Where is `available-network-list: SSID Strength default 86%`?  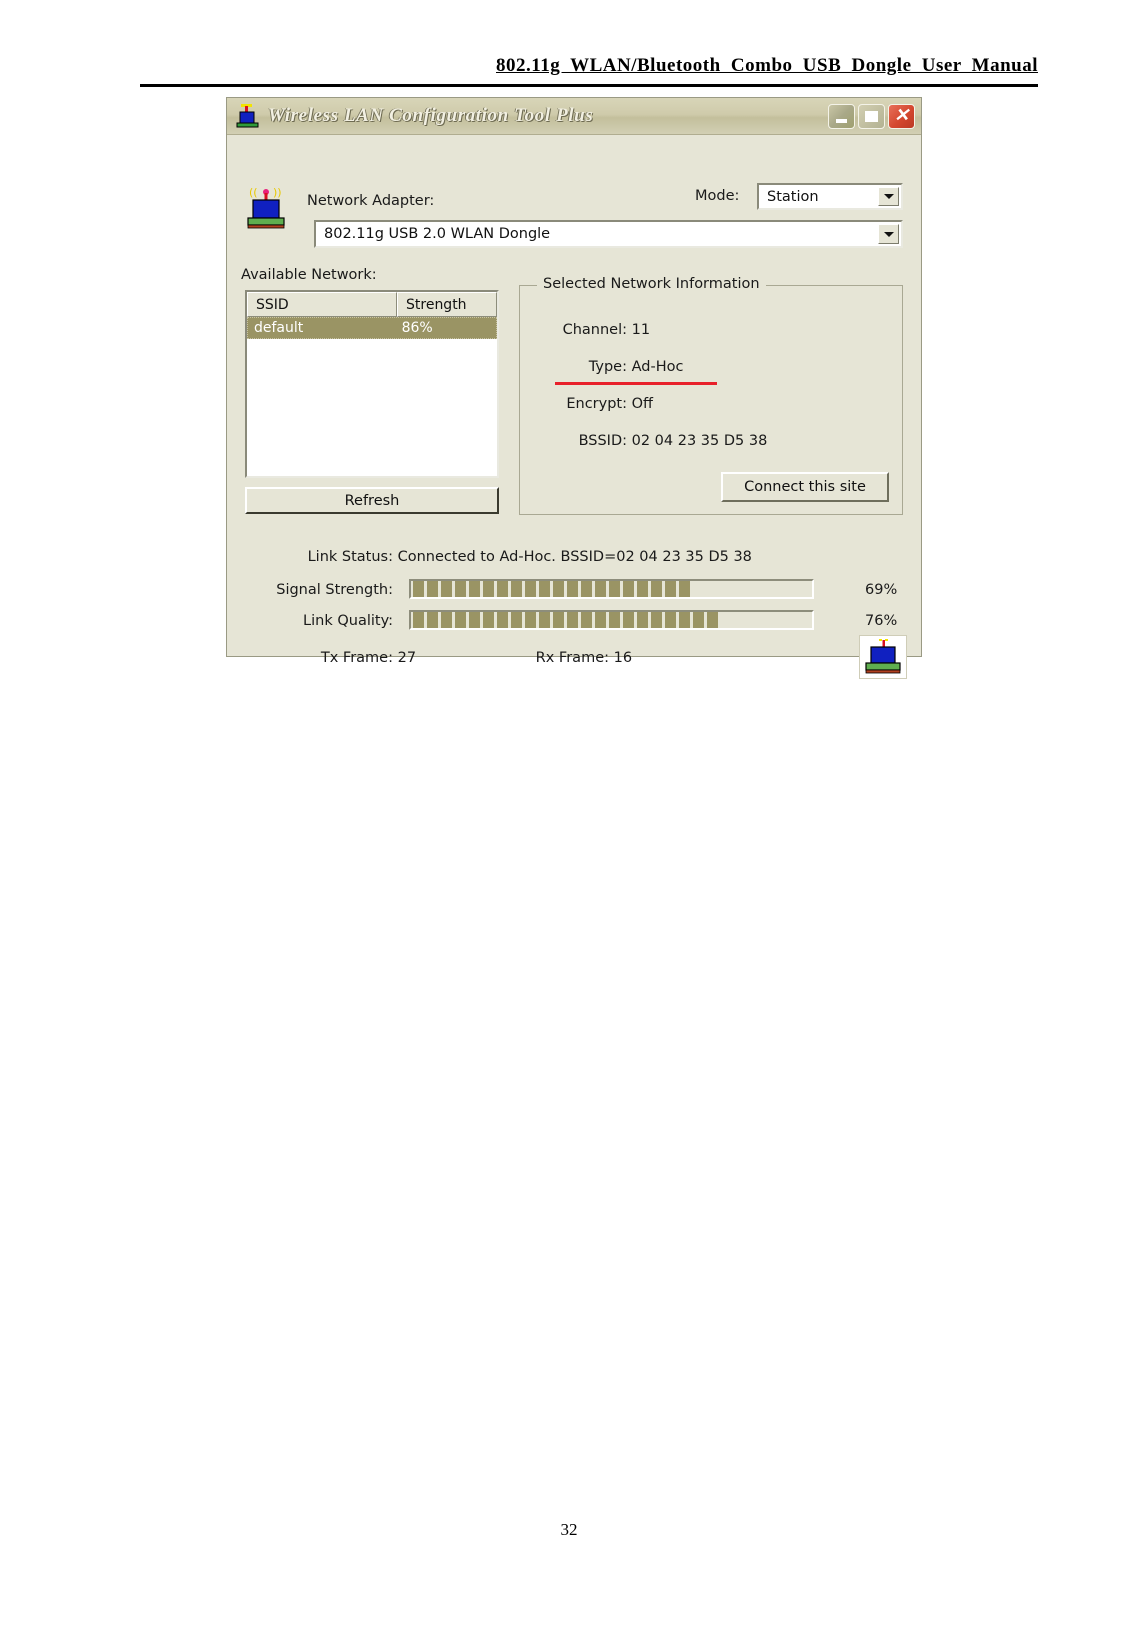 available-network-list: SSID Strength default 86% is located at coordinates (372, 384).